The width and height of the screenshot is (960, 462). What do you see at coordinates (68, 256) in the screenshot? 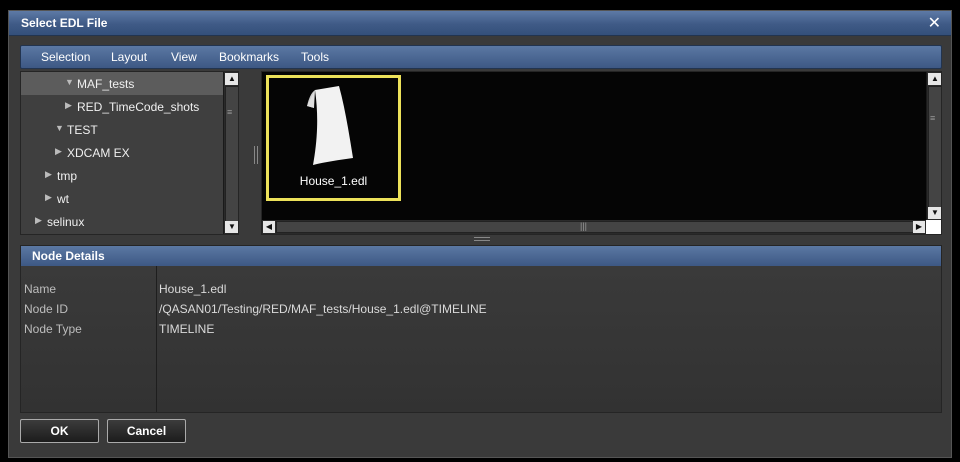
I see `node-details-title: Node Details` at bounding box center [68, 256].